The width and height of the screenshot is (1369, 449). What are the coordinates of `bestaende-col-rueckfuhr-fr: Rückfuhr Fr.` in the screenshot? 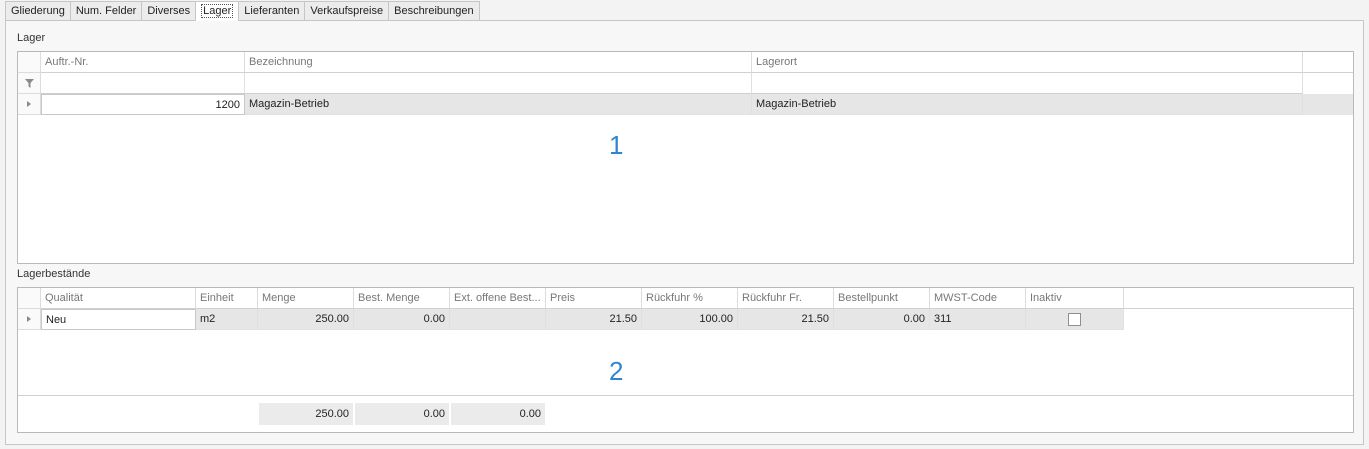 It's located at (786, 298).